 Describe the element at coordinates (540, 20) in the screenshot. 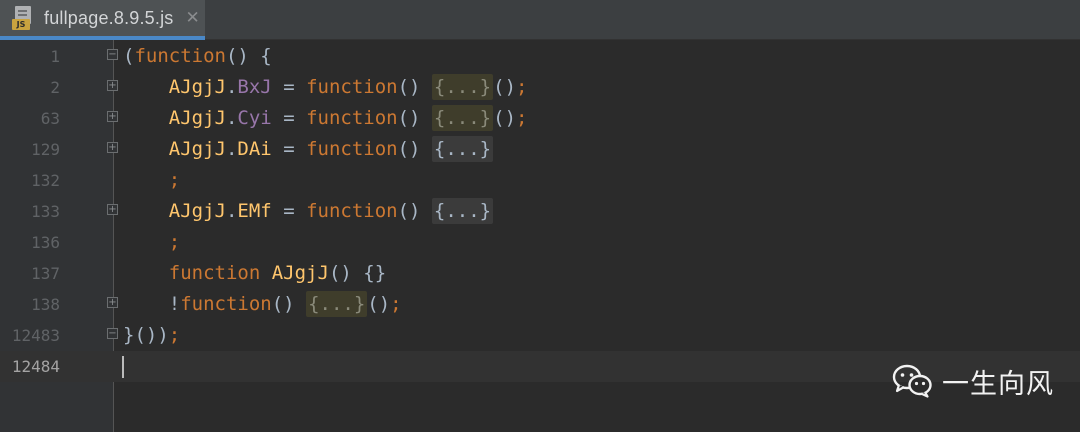

I see `editor-tab-bar: JS fullpage.8.9.5.js ✕` at that location.